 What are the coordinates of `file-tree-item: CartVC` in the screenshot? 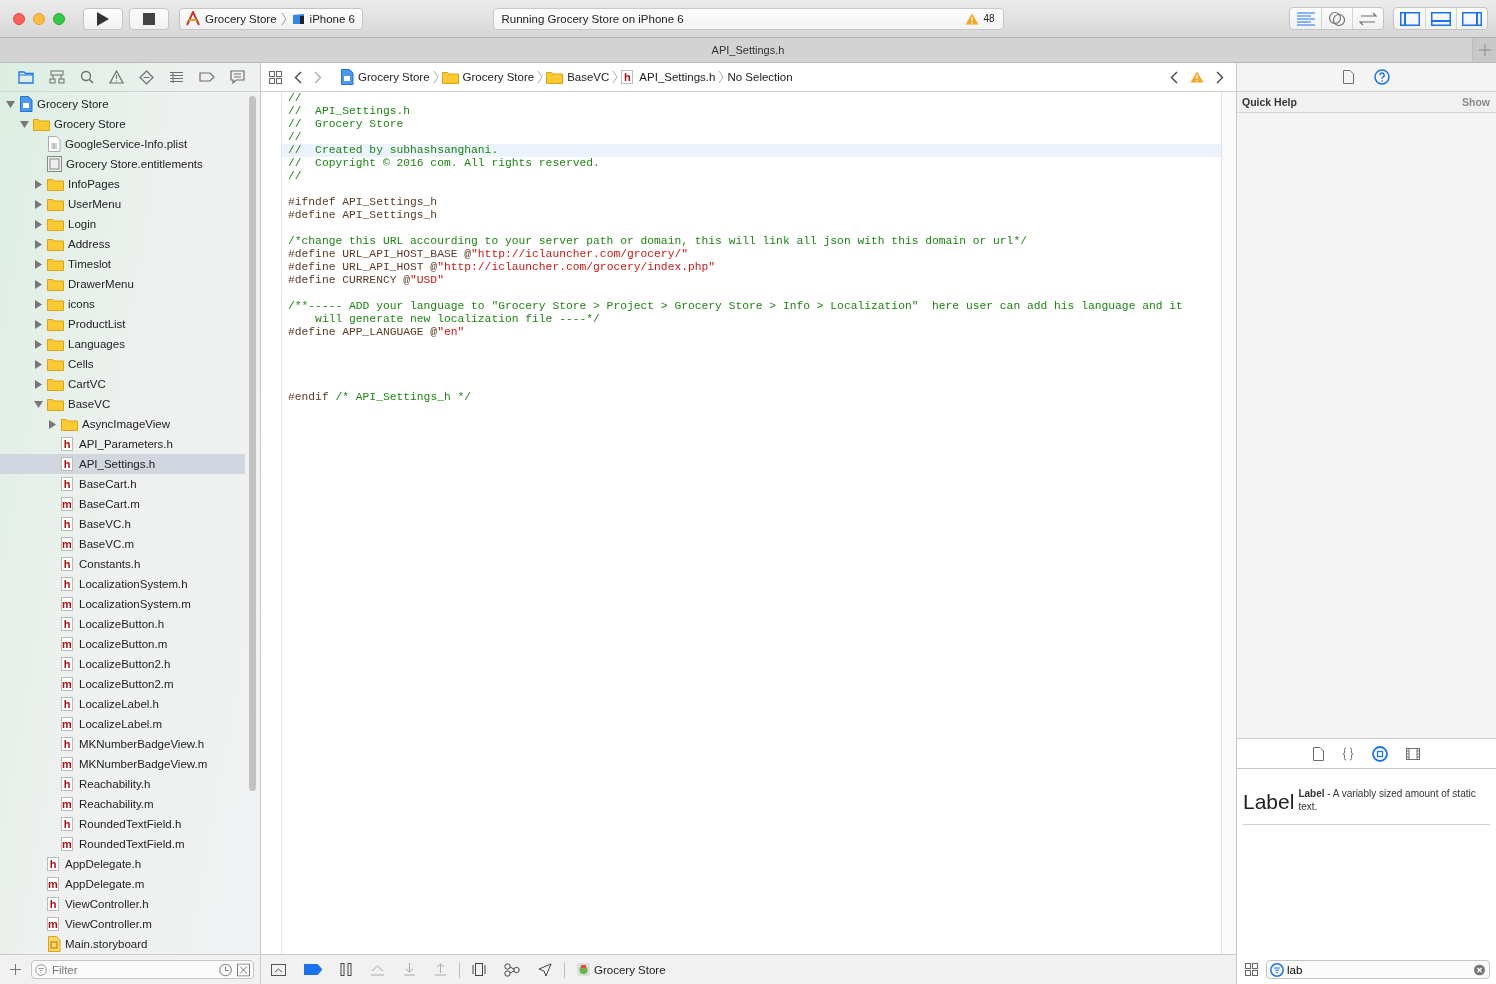 It's located at (122, 384).